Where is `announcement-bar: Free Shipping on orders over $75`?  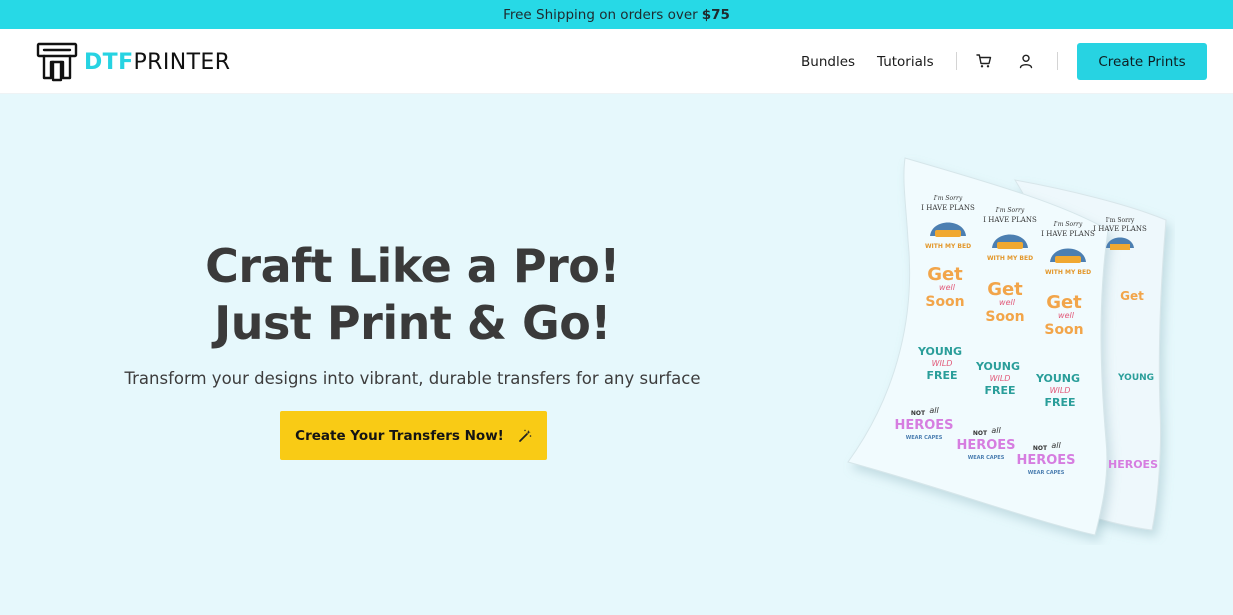 announcement-bar: Free Shipping on orders over $75 is located at coordinates (616, 14).